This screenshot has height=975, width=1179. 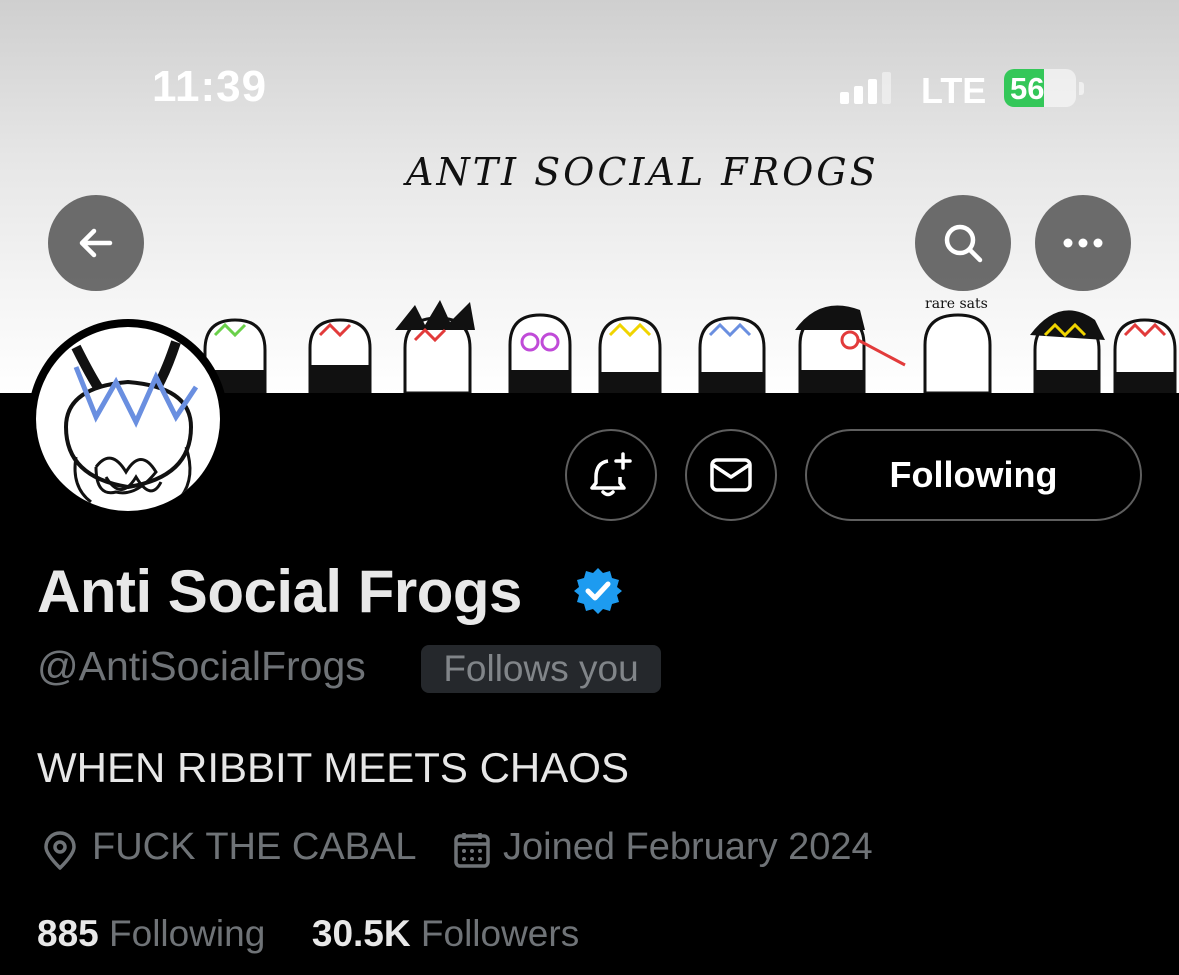 I want to click on follows-you-badge: Follows you, so click(x=541, y=669).